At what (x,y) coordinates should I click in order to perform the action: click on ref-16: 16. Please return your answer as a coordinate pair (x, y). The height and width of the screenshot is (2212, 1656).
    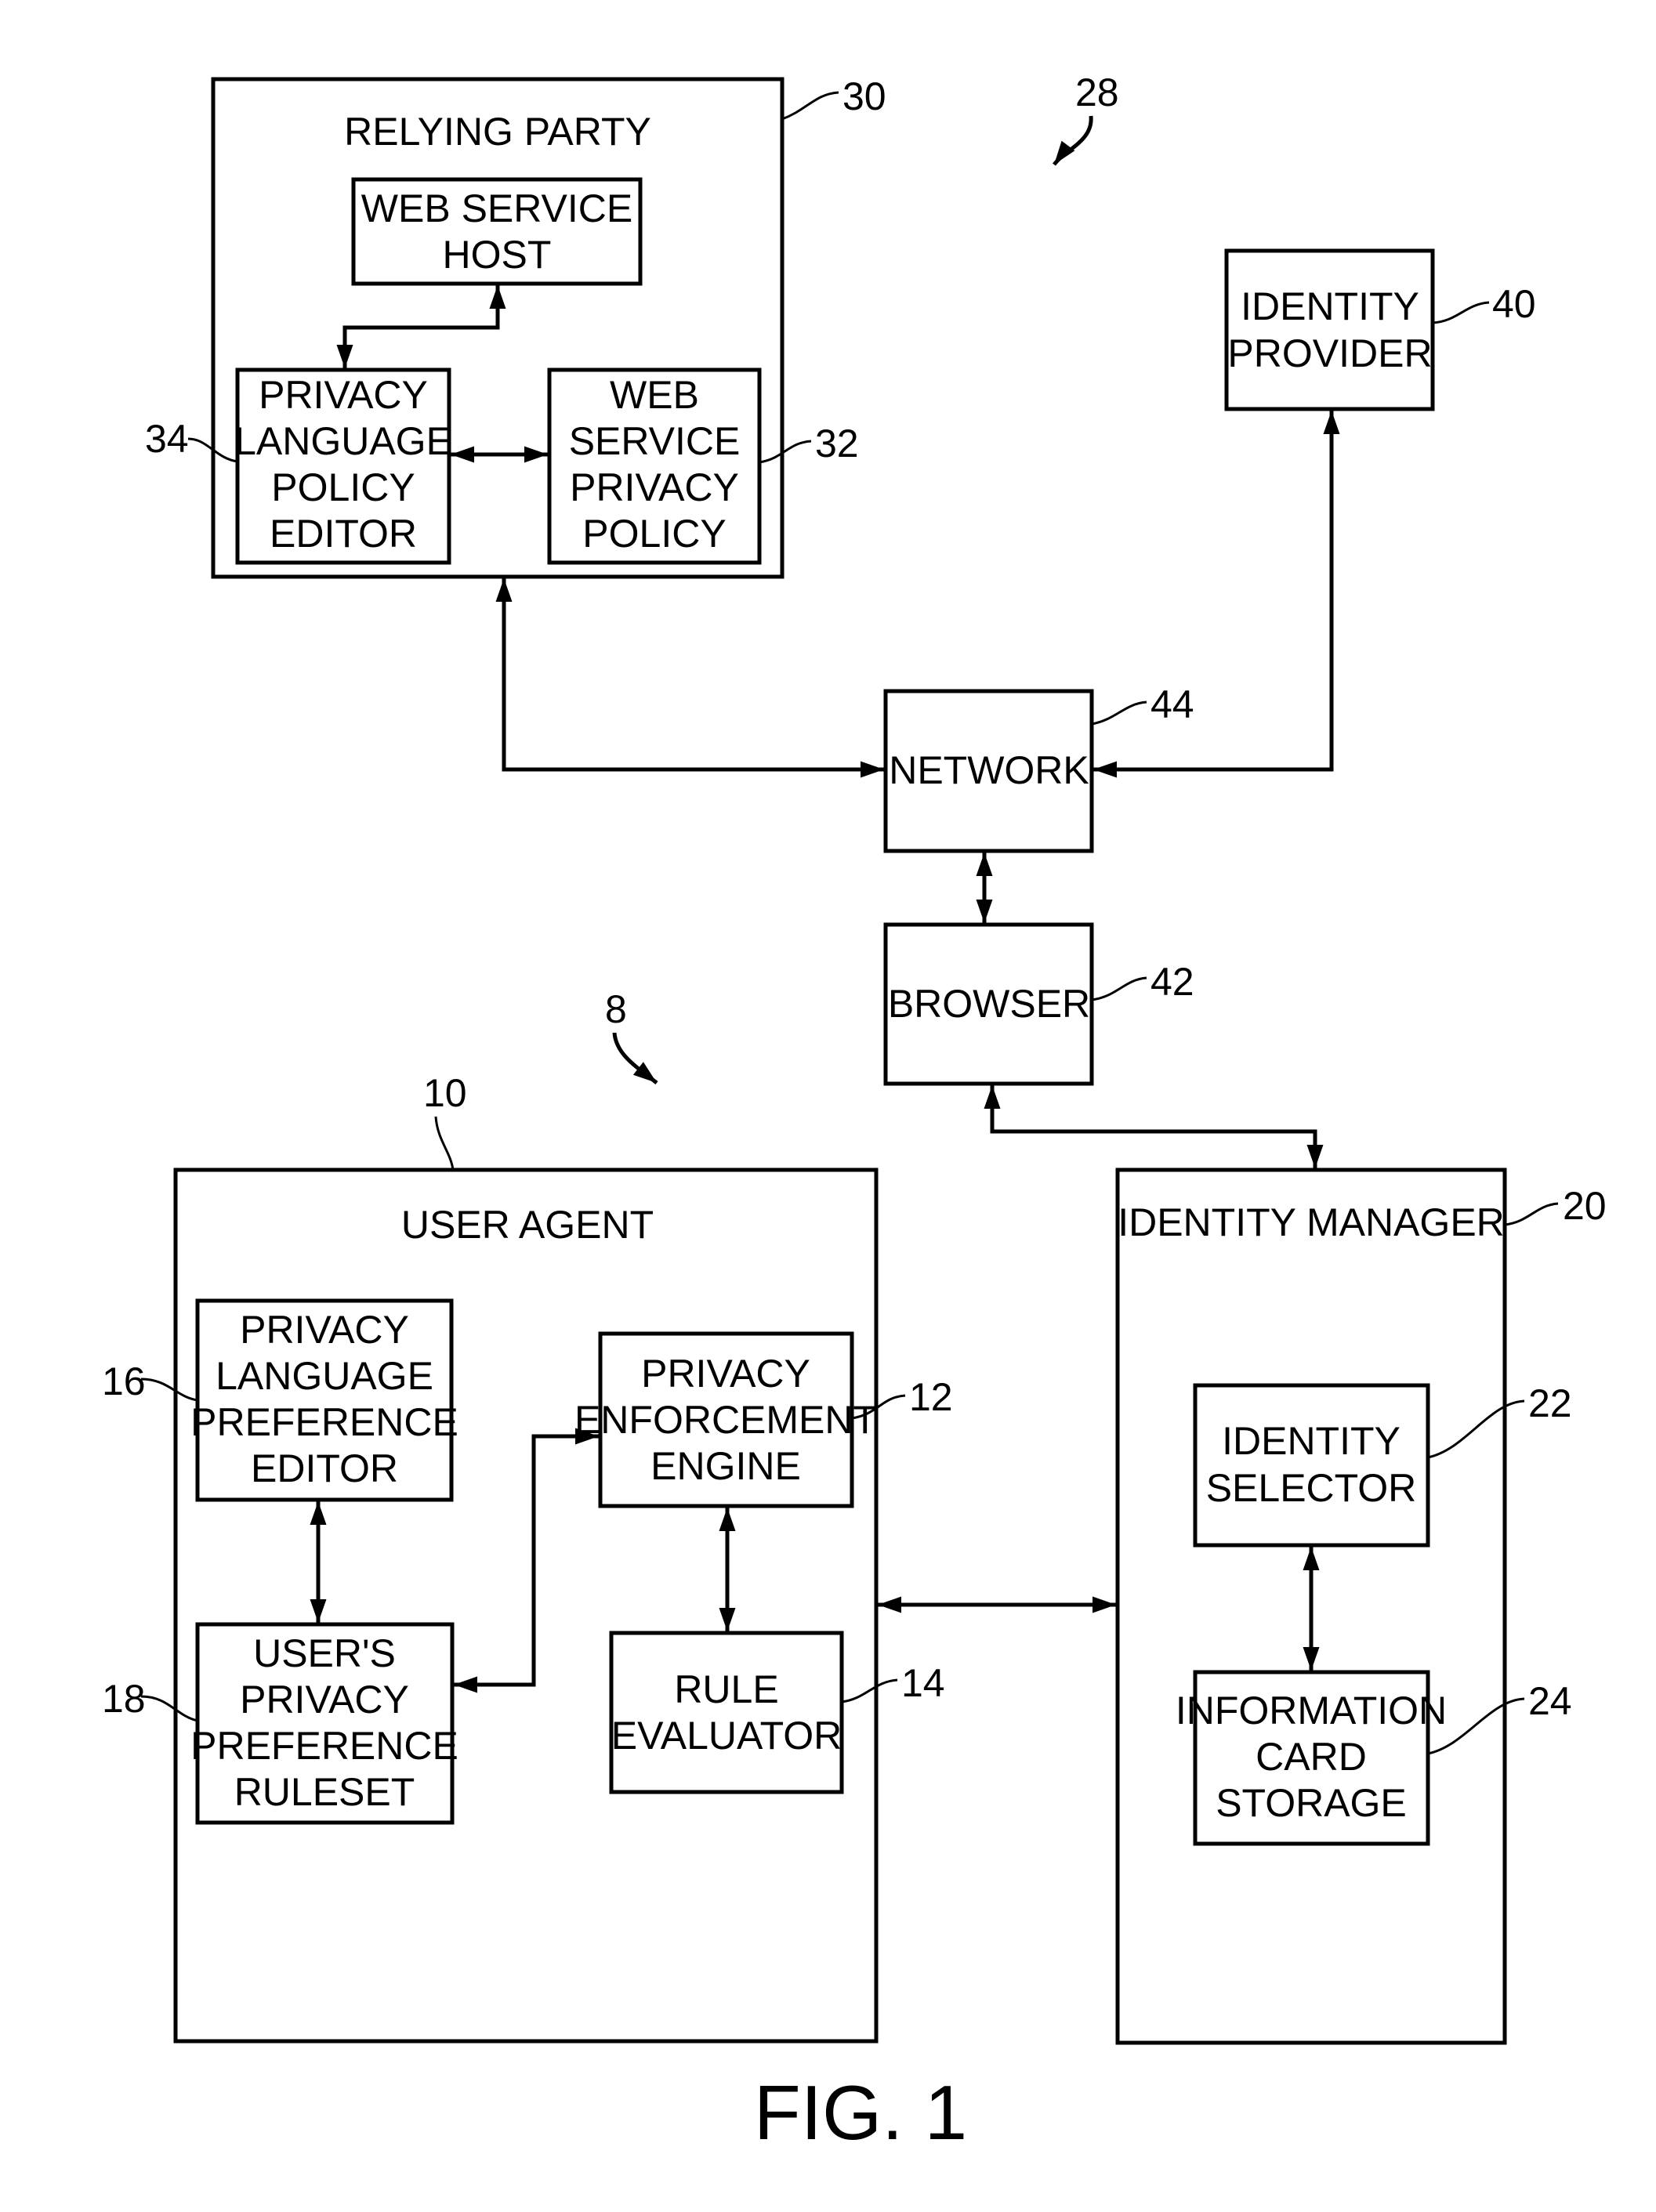
    Looking at the image, I should click on (124, 1381).